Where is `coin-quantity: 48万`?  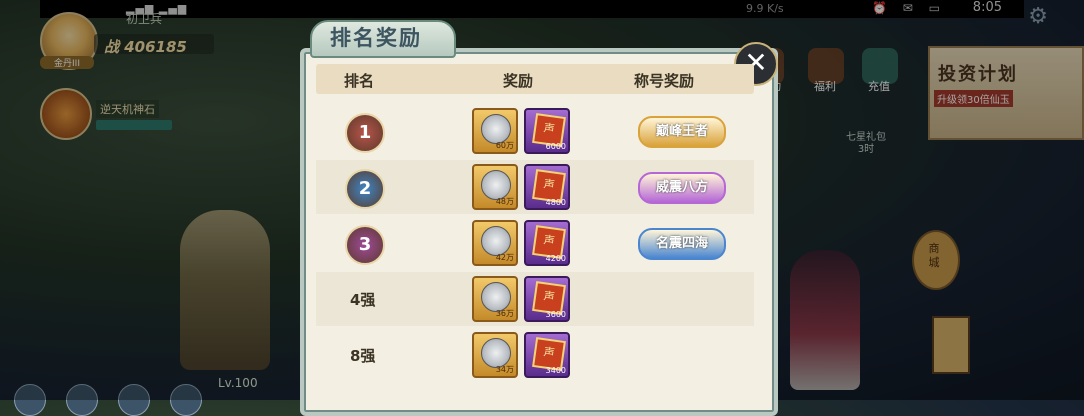 coin-quantity: 48万 is located at coordinates (504, 201).